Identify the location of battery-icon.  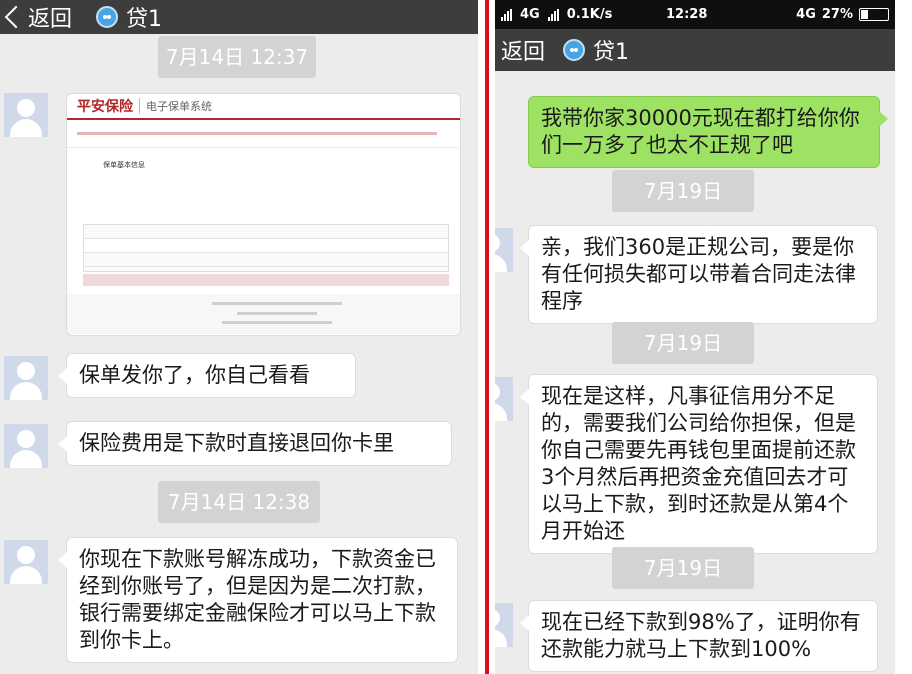
(874, 14).